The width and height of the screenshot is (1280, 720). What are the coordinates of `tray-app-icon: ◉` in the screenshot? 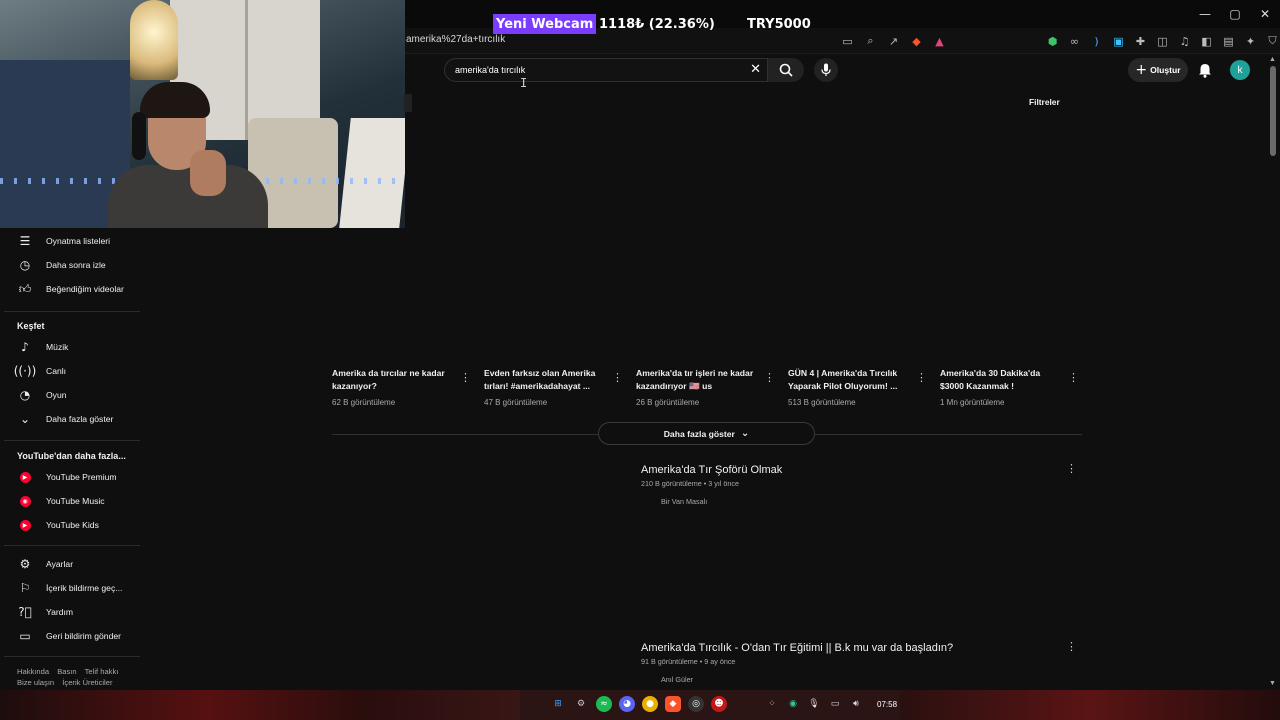 It's located at (793, 704).